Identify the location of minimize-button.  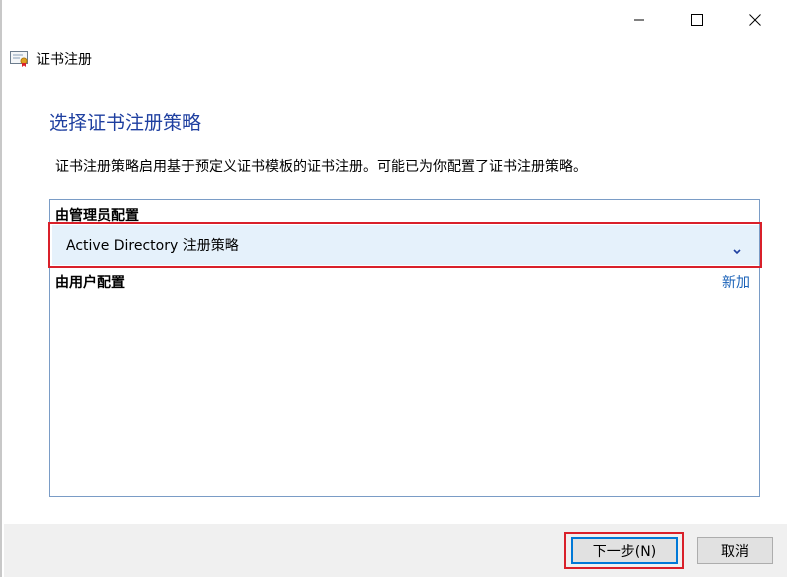
(639, 20).